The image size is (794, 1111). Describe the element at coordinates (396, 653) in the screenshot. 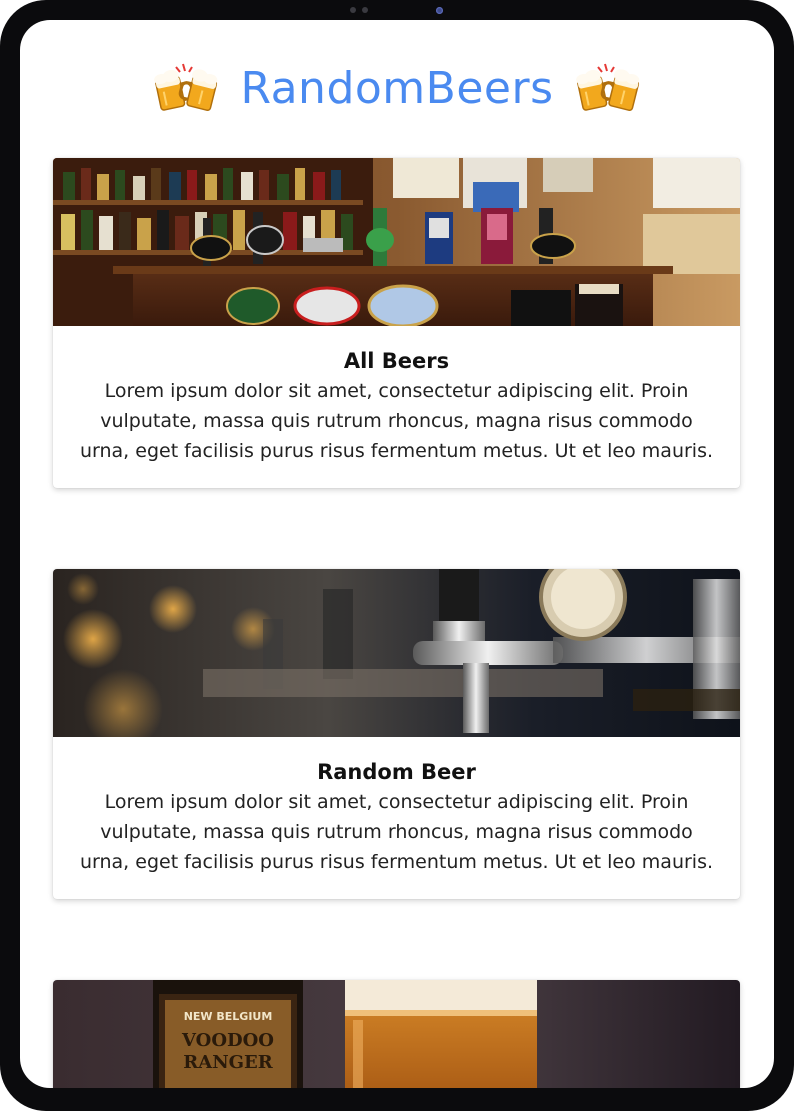

I see `beer-tap-closeup-photo` at that location.